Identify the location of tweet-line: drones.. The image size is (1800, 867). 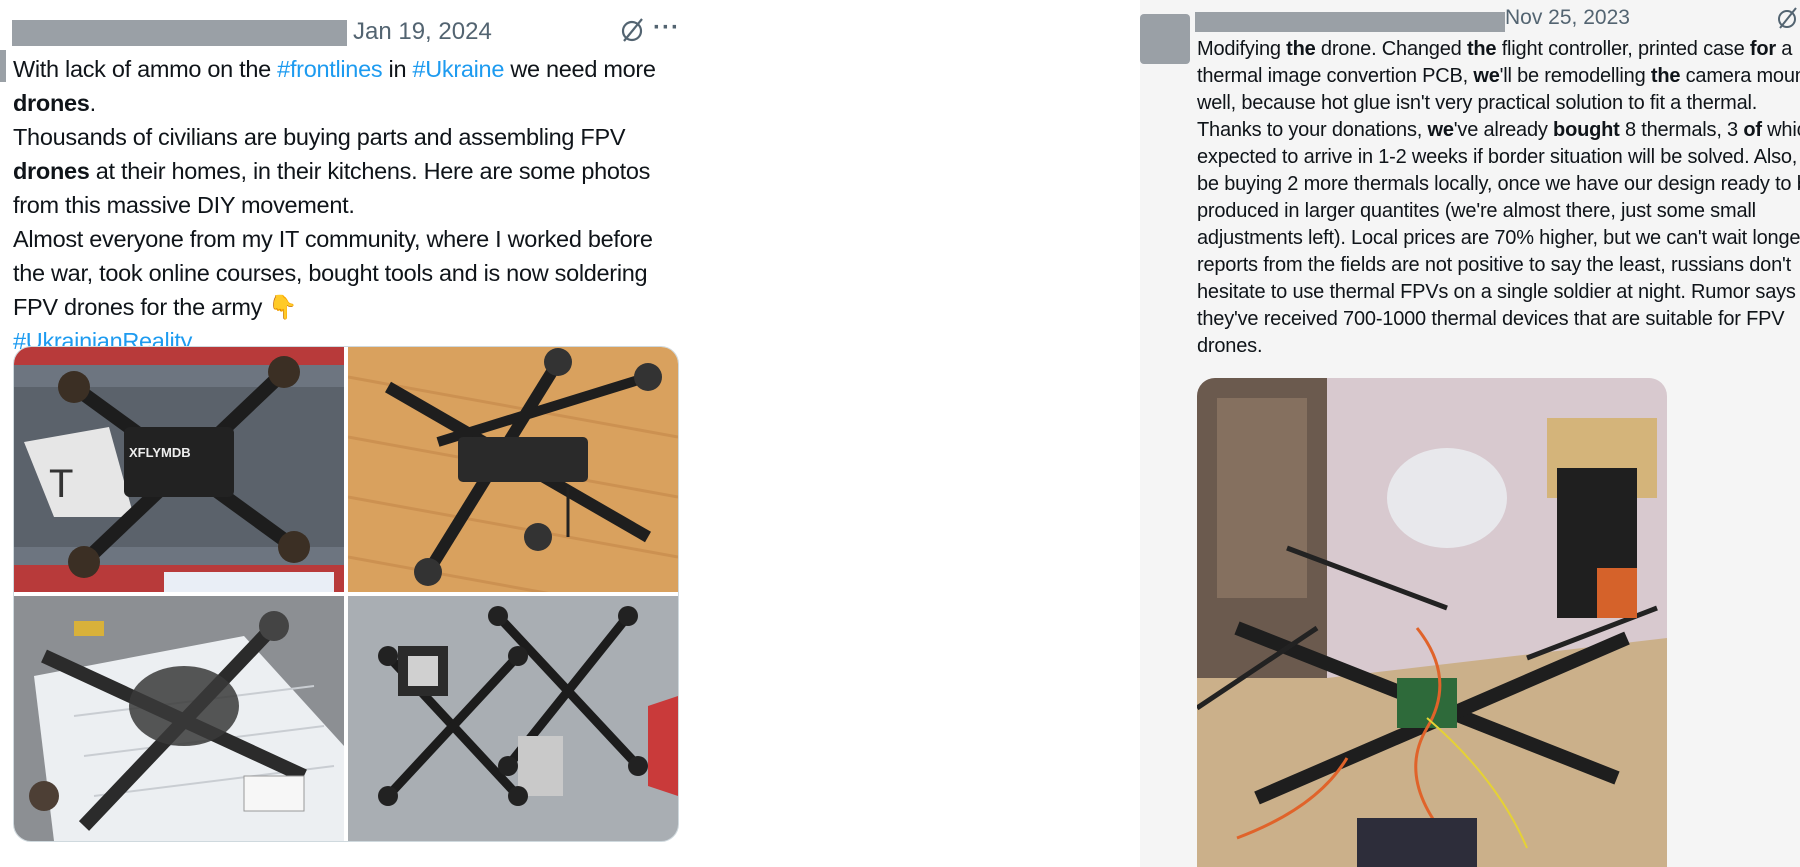
(1498, 346).